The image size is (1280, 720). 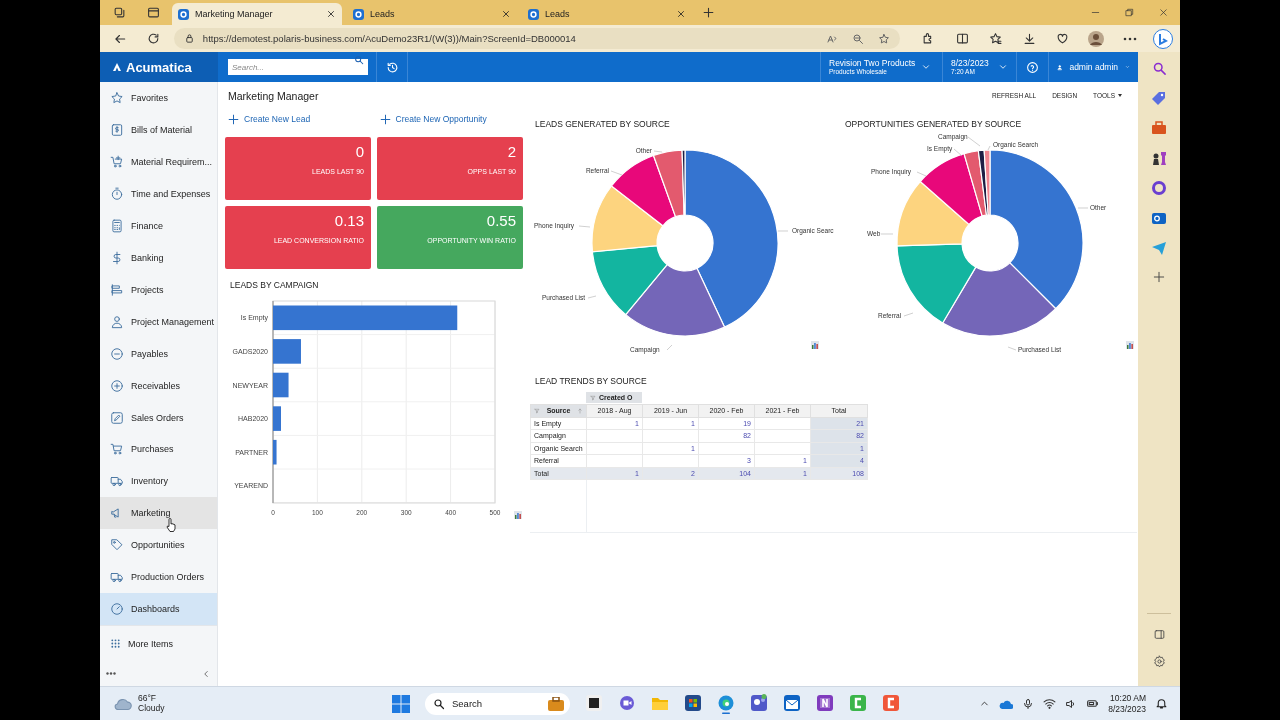 What do you see at coordinates (117, 289) in the screenshot?
I see `bars-icon` at bounding box center [117, 289].